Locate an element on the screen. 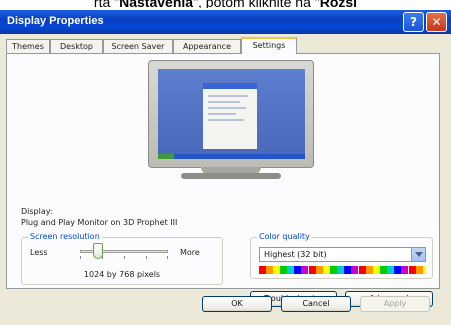  title-bar: Display Properties ? ✕ is located at coordinates (225, 22).